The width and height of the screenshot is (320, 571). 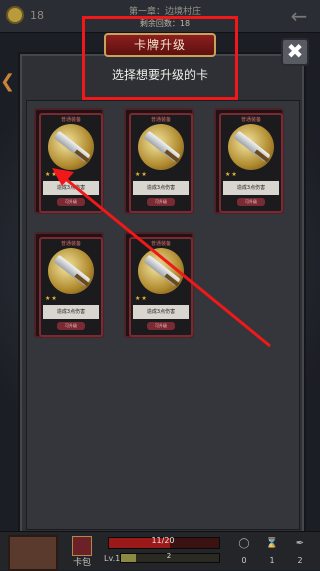 What do you see at coordinates (272, 543) in the screenshot?
I see `hourglass-icon: ⌛` at bounding box center [272, 543].